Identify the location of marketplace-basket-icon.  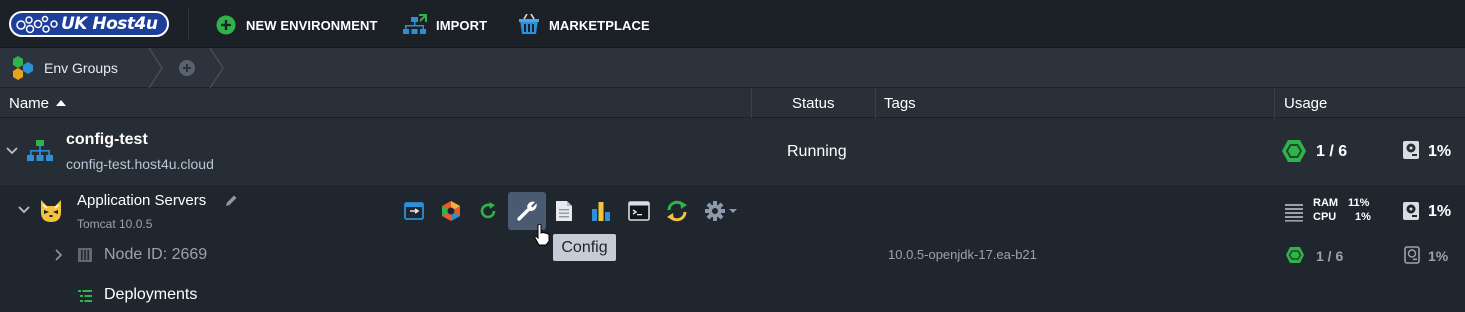
(529, 24).